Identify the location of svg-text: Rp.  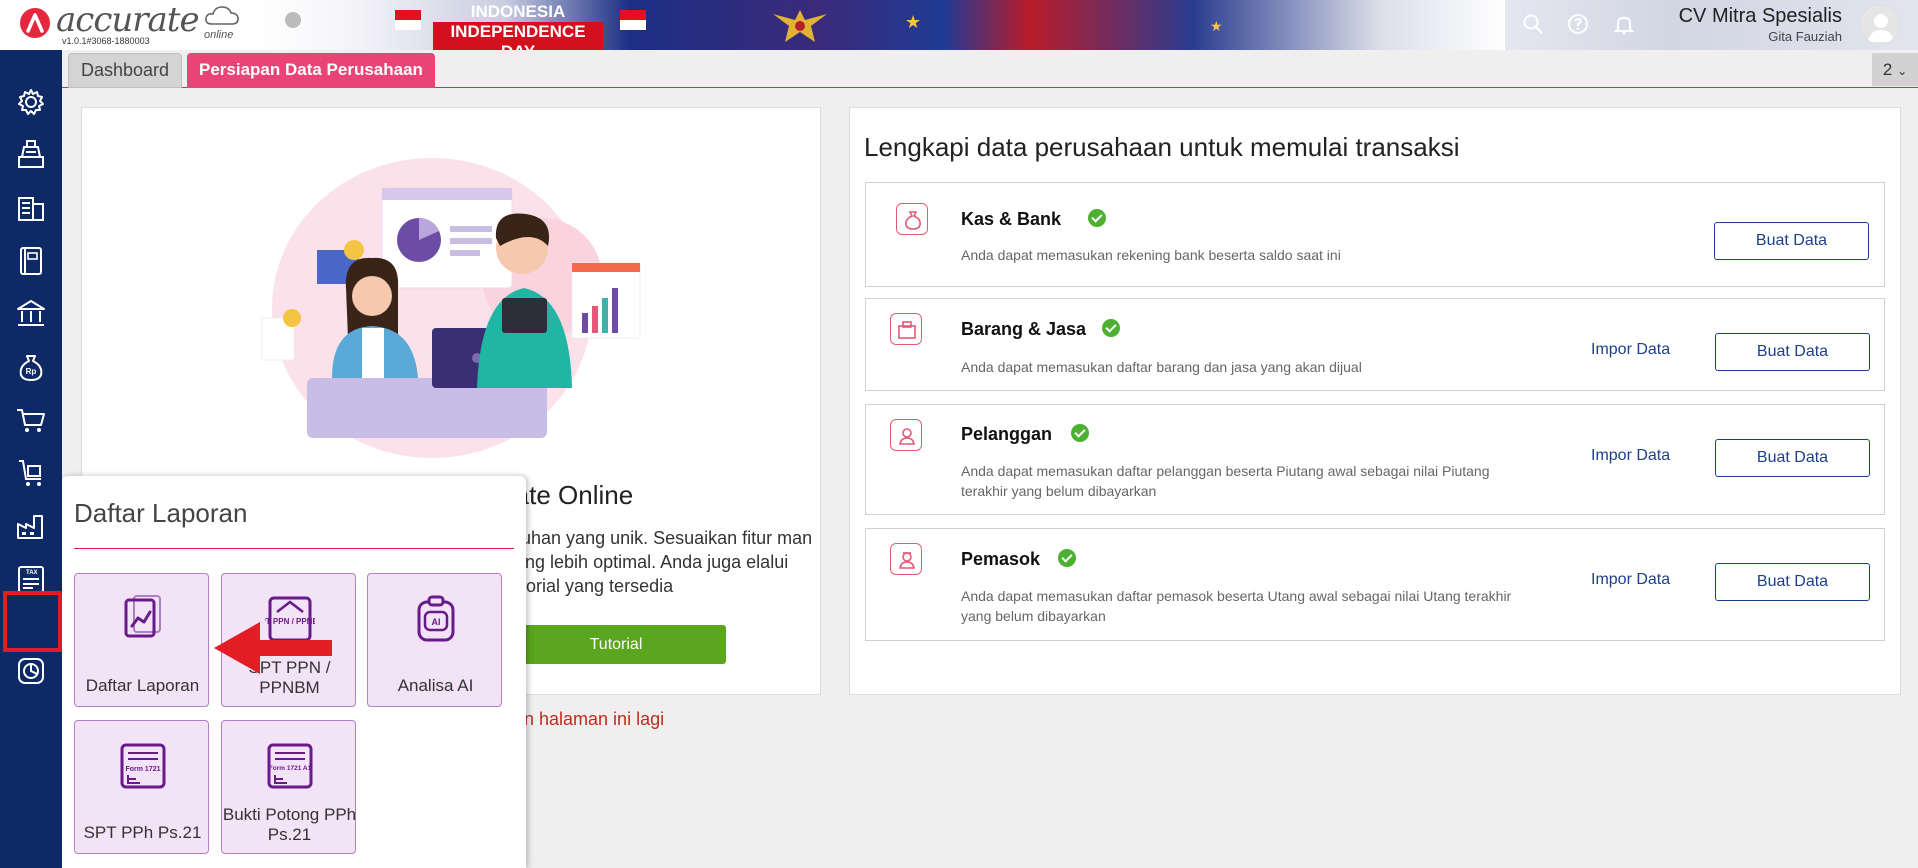
(31, 371).